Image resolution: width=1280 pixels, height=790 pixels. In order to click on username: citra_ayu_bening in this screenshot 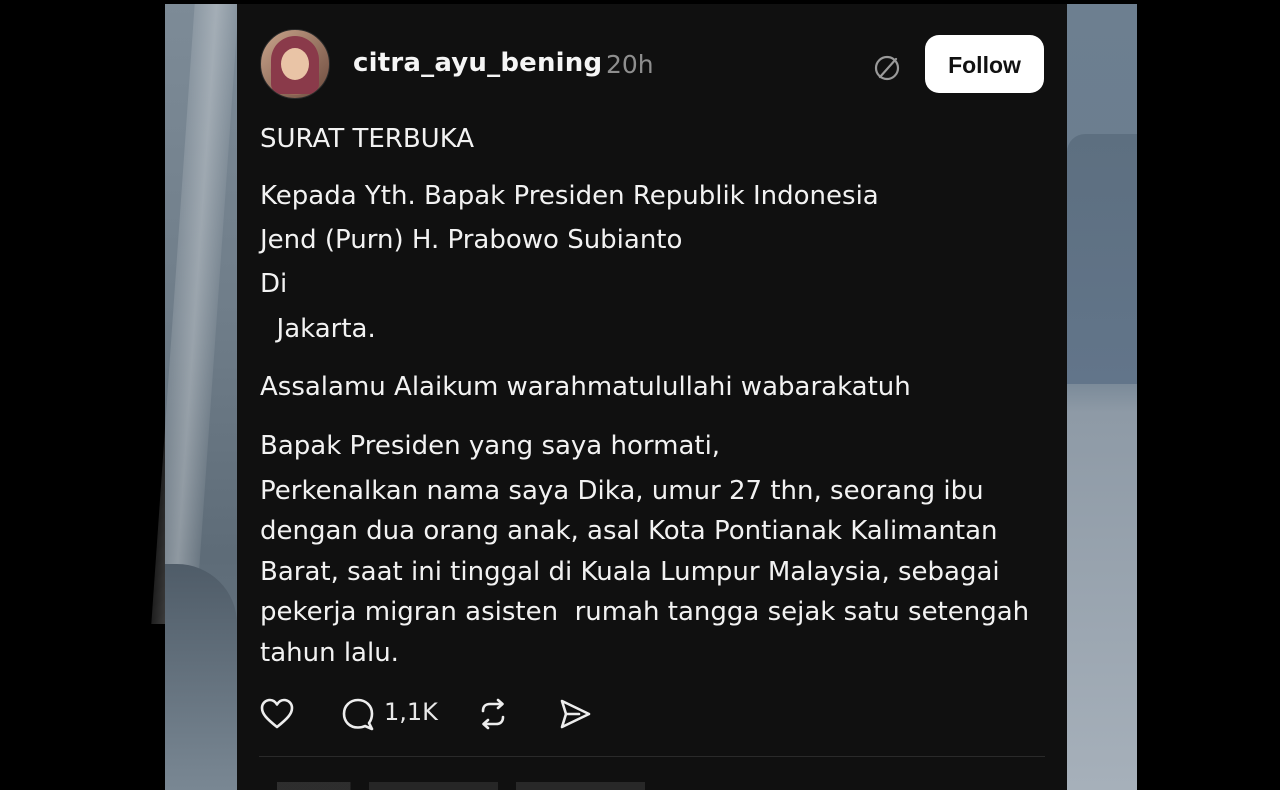, I will do `click(477, 63)`.